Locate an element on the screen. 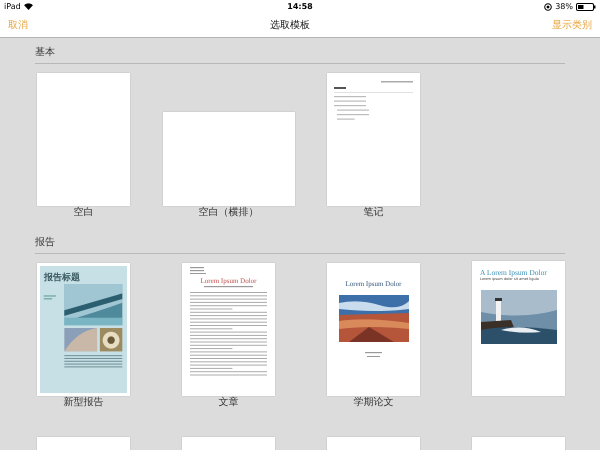 This screenshot has height=450, width=600. nav-title: 选取模板 is located at coordinates (290, 25).